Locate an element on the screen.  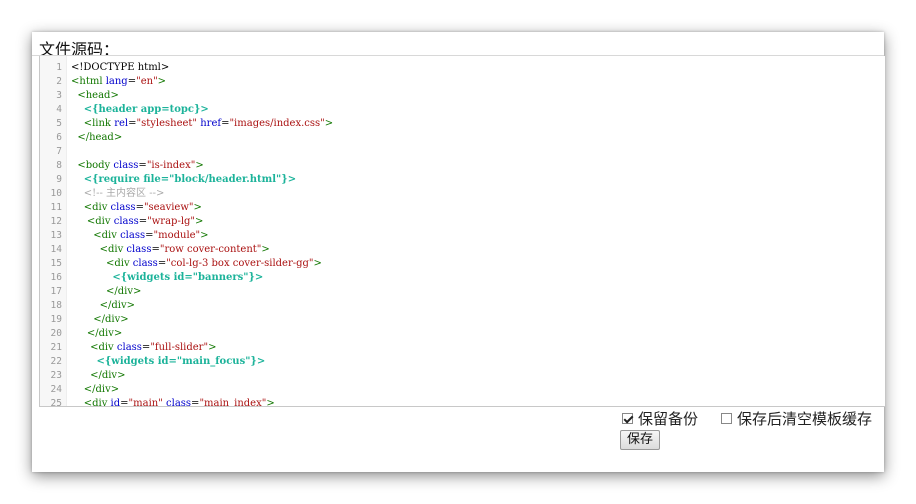
code-token: lang is located at coordinates (116, 81).